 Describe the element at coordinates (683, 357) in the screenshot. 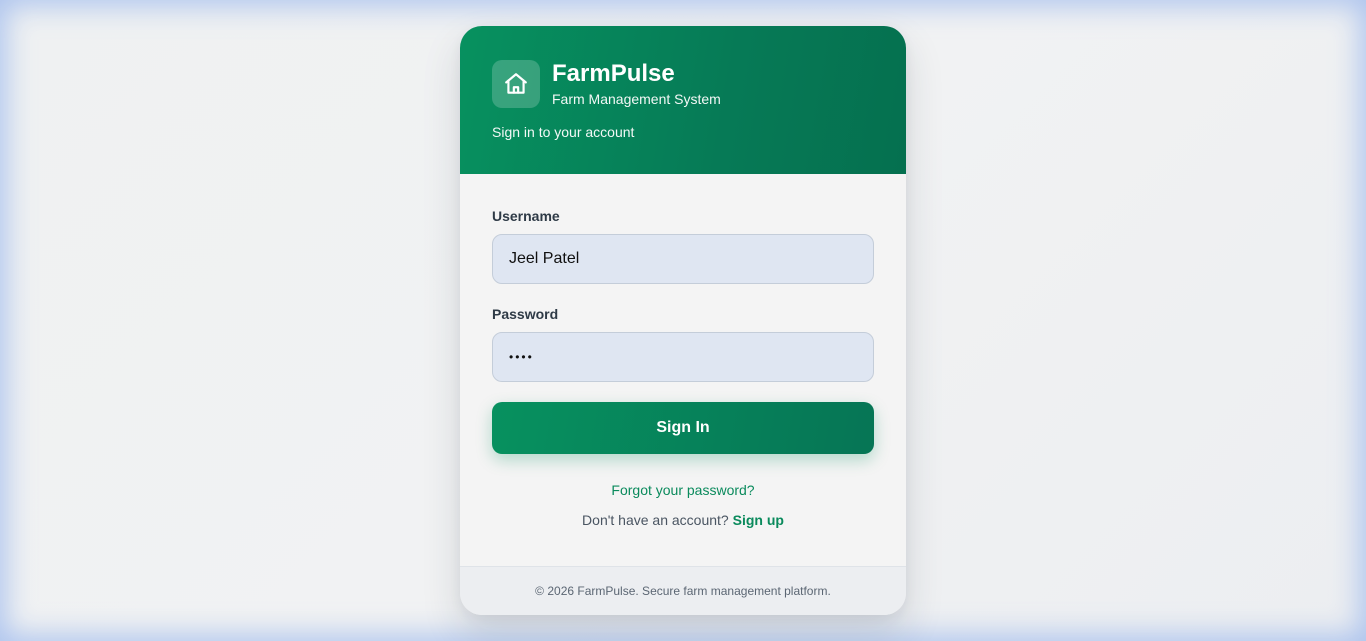

I see `password-input: ••••` at that location.